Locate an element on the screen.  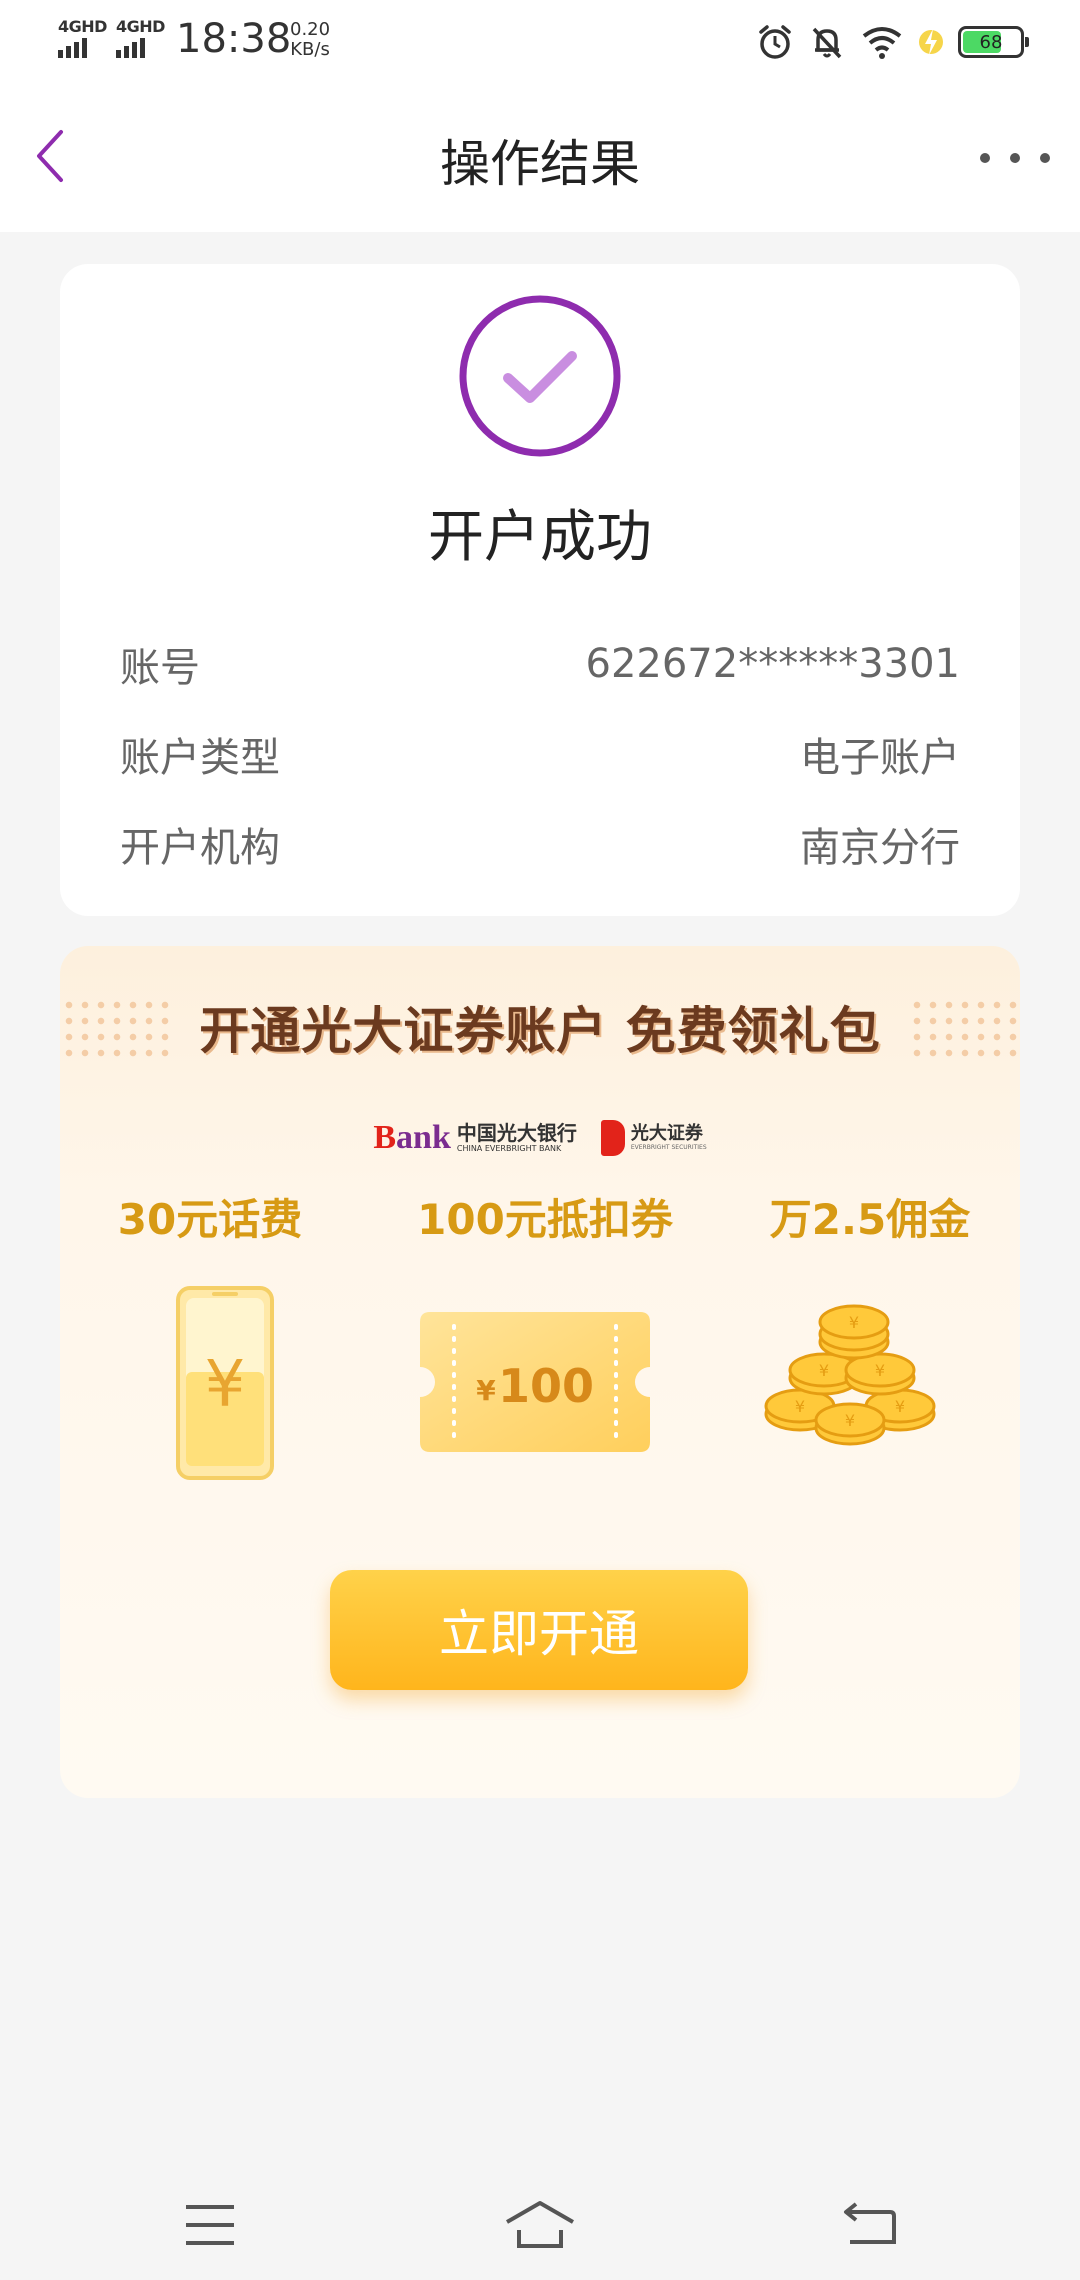
svg-text: 100 is located at coordinates (546, 1386).